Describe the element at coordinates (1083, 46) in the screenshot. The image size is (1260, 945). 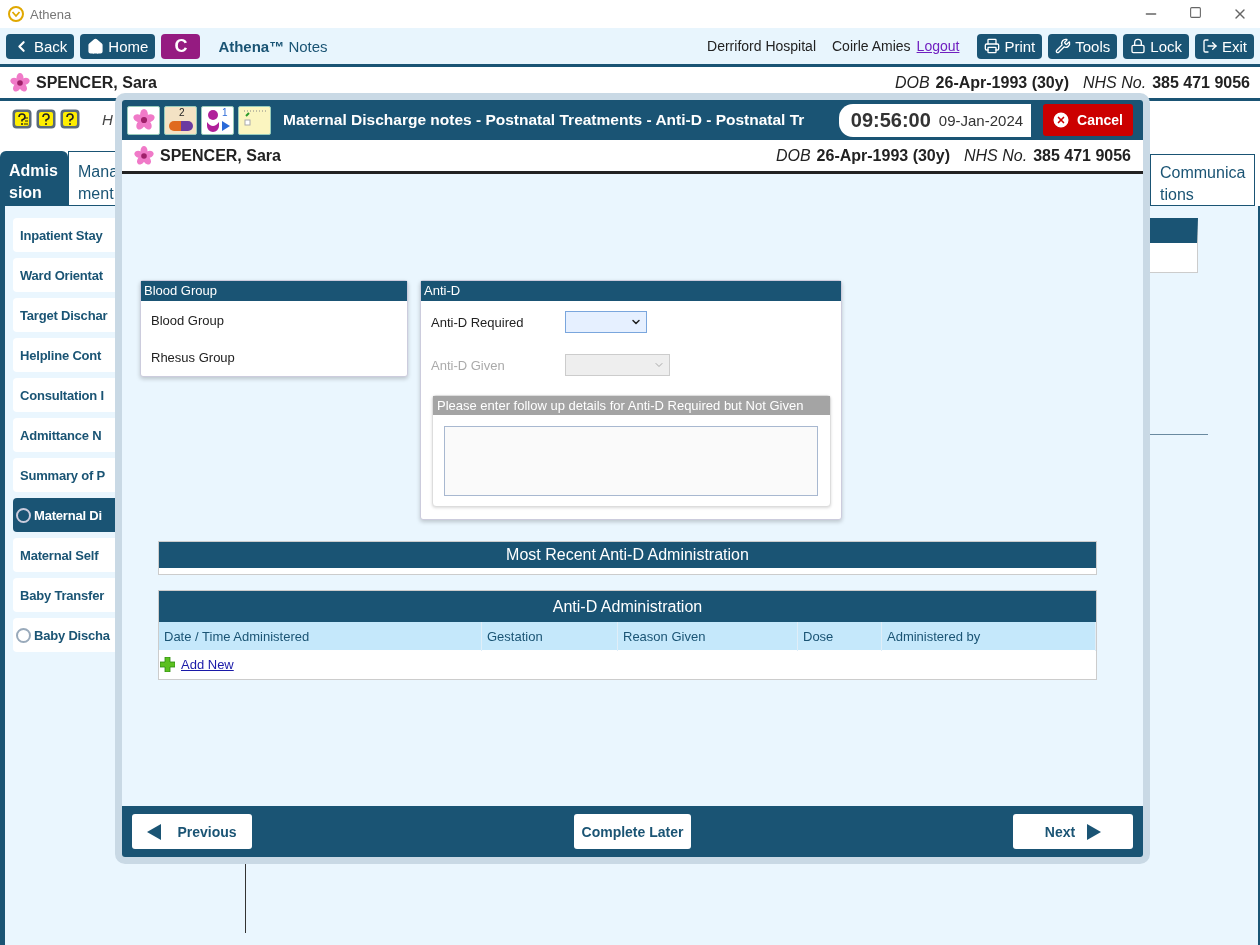
I see `tools-button: Tools` at that location.